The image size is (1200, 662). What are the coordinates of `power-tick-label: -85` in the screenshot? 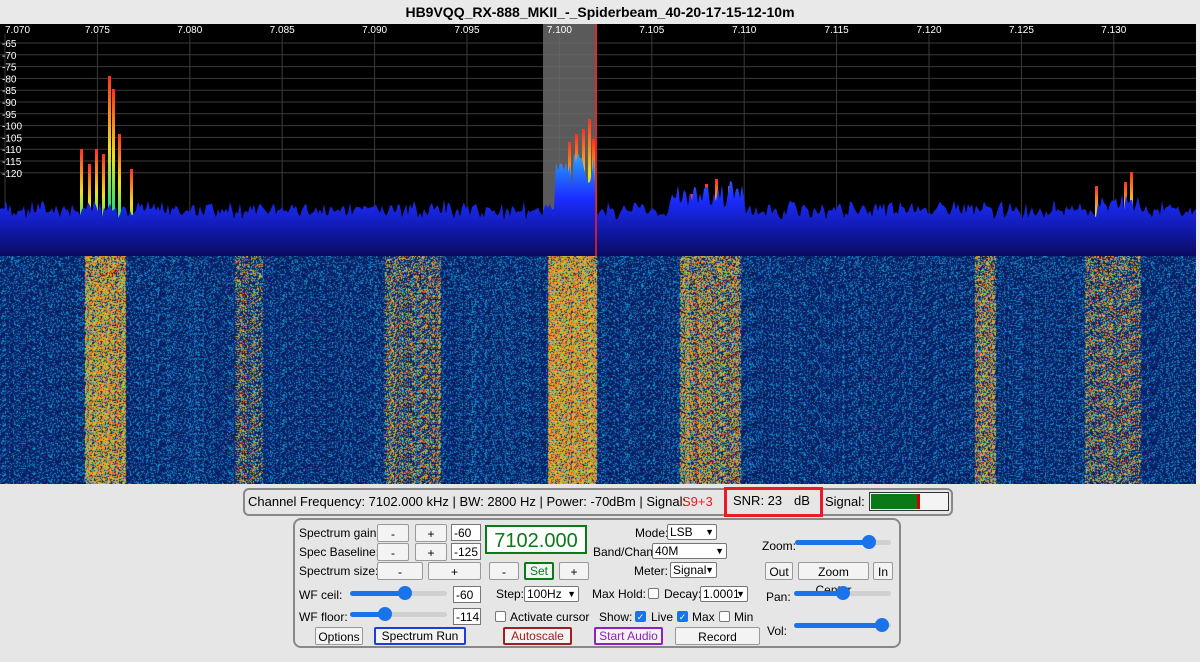 It's located at (9, 91).